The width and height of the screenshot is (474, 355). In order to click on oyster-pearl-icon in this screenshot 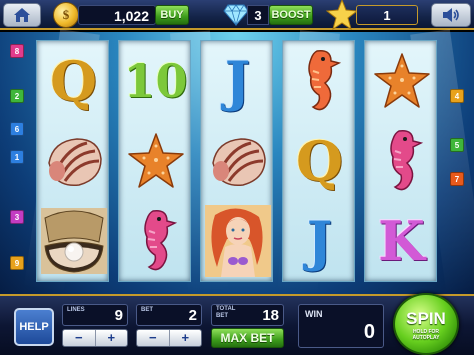, I will do `click(73, 241)`.